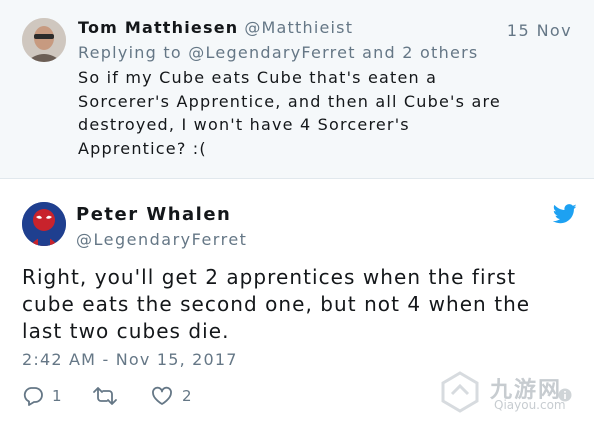 Image resolution: width=594 pixels, height=424 pixels. I want to click on reply-author-handle: @Matthieist, so click(298, 27).